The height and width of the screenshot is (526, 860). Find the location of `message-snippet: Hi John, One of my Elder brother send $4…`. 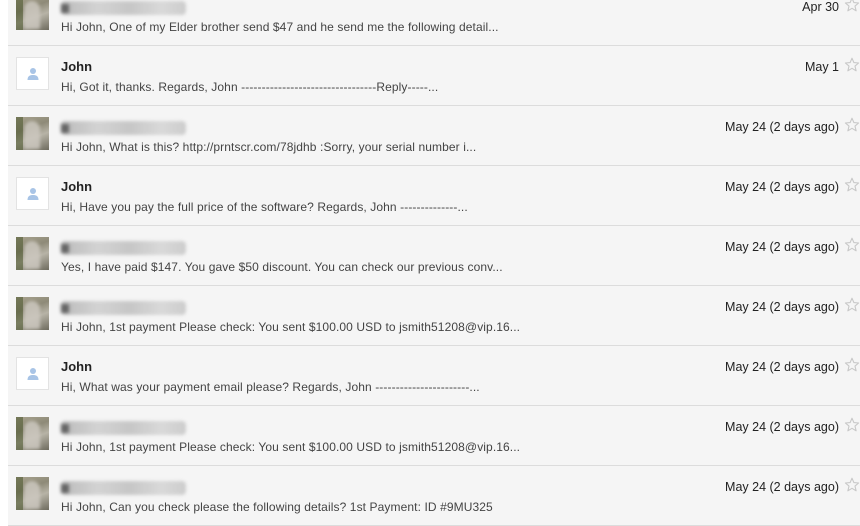

message-snippet: Hi John, One of my Elder brother send $4… is located at coordinates (280, 27).